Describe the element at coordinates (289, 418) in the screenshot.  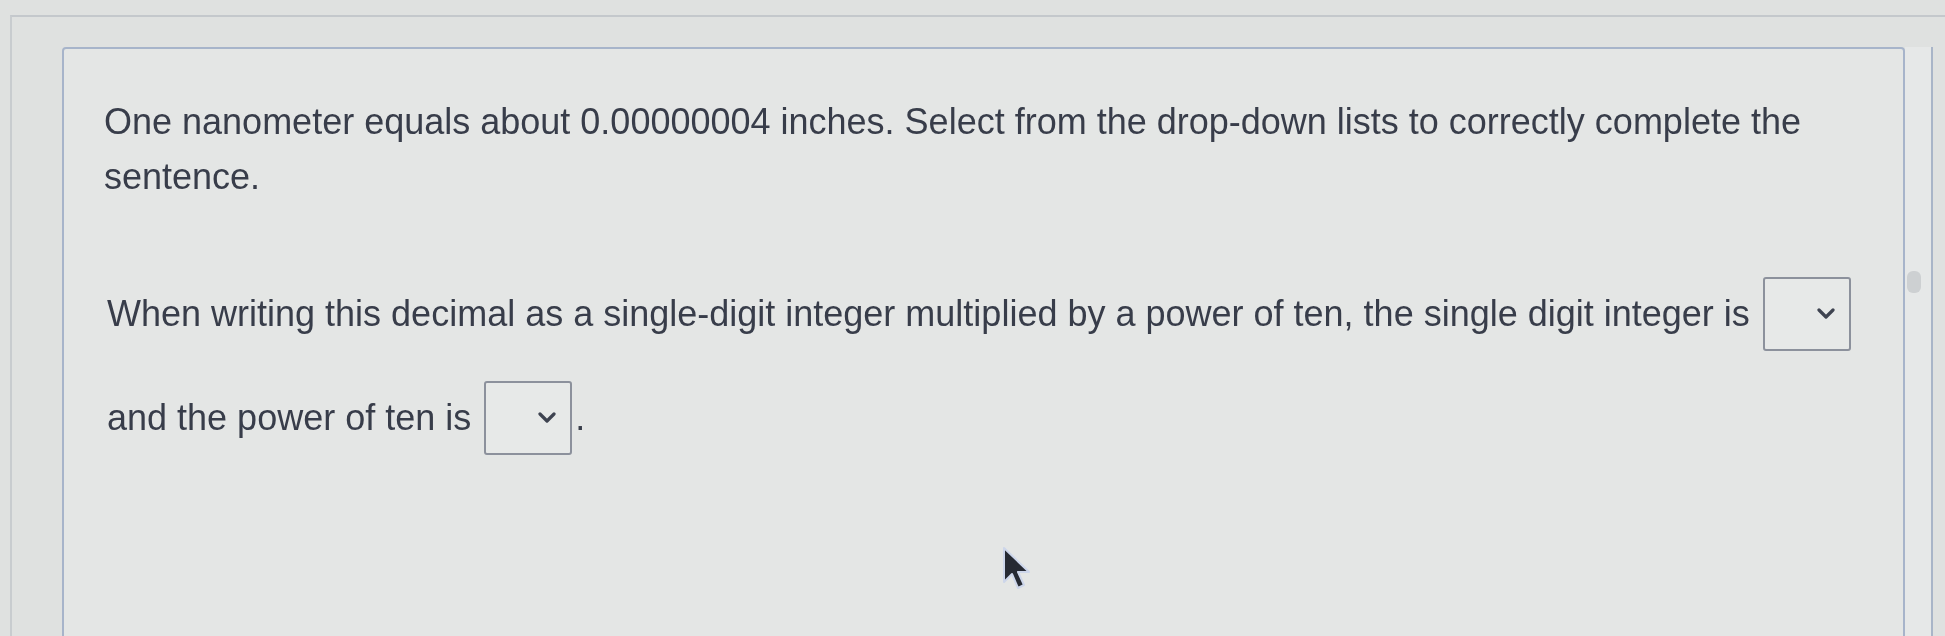
I see `sentence-text: and the power of ten is` at that location.